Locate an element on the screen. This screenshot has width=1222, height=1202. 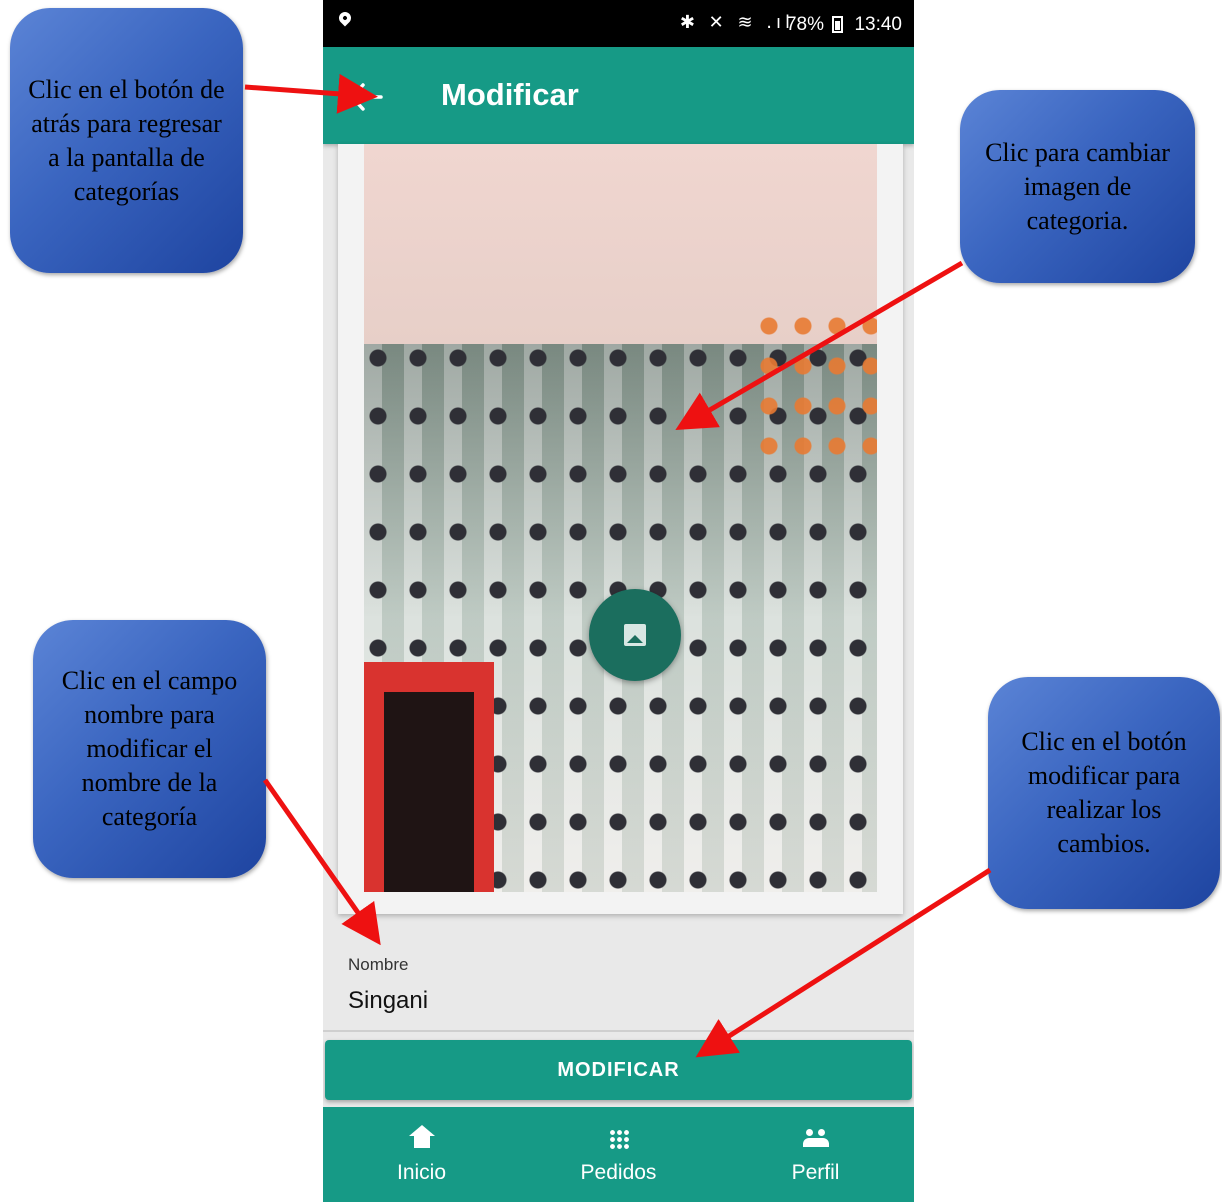
modificar-button: MODIFICAR is located at coordinates (618, 1070).